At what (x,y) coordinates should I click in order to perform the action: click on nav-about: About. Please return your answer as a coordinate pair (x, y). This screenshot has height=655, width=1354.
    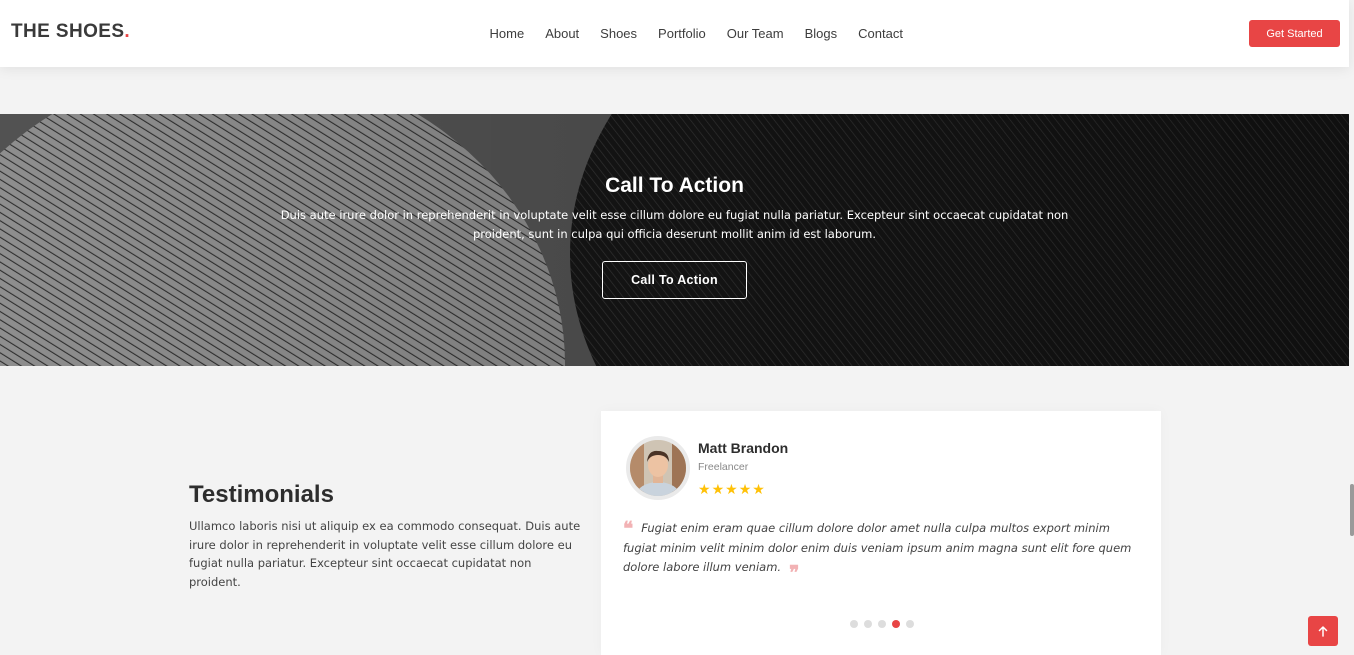
    Looking at the image, I should click on (562, 33).